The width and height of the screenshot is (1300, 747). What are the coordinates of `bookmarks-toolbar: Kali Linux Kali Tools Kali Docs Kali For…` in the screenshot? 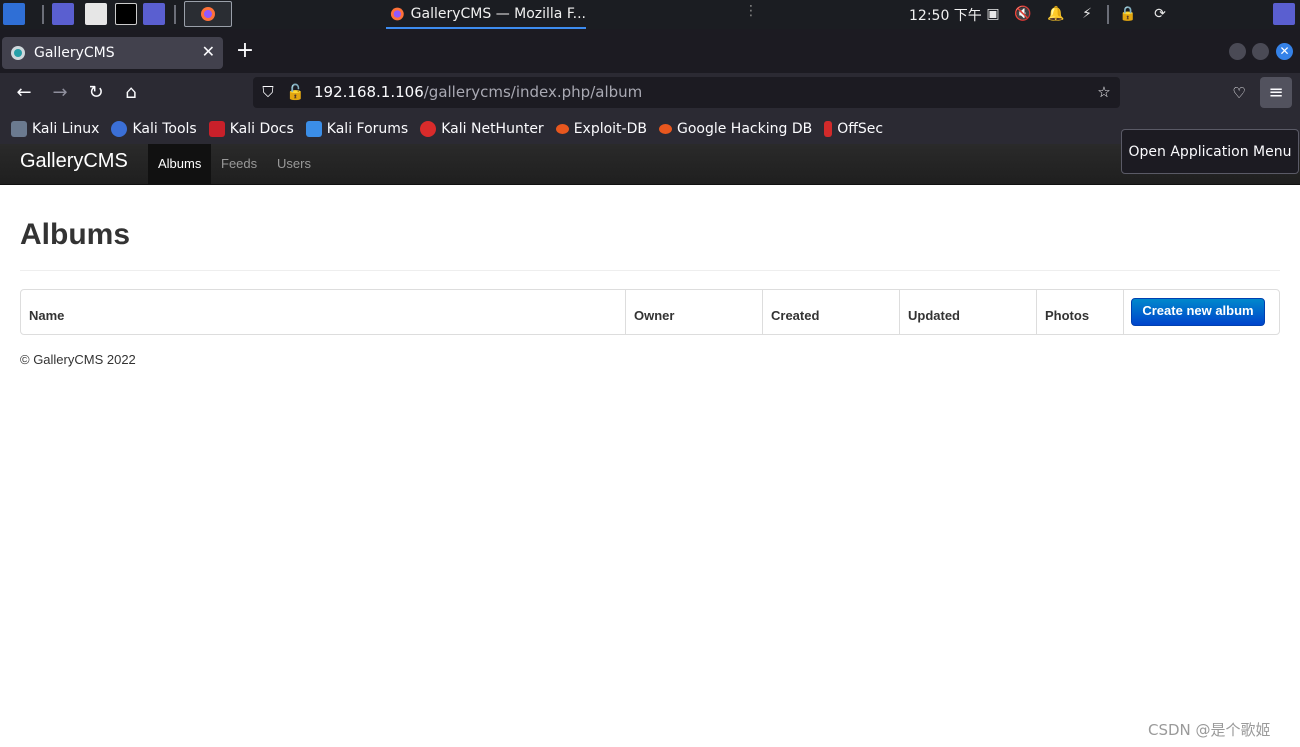 It's located at (650, 128).